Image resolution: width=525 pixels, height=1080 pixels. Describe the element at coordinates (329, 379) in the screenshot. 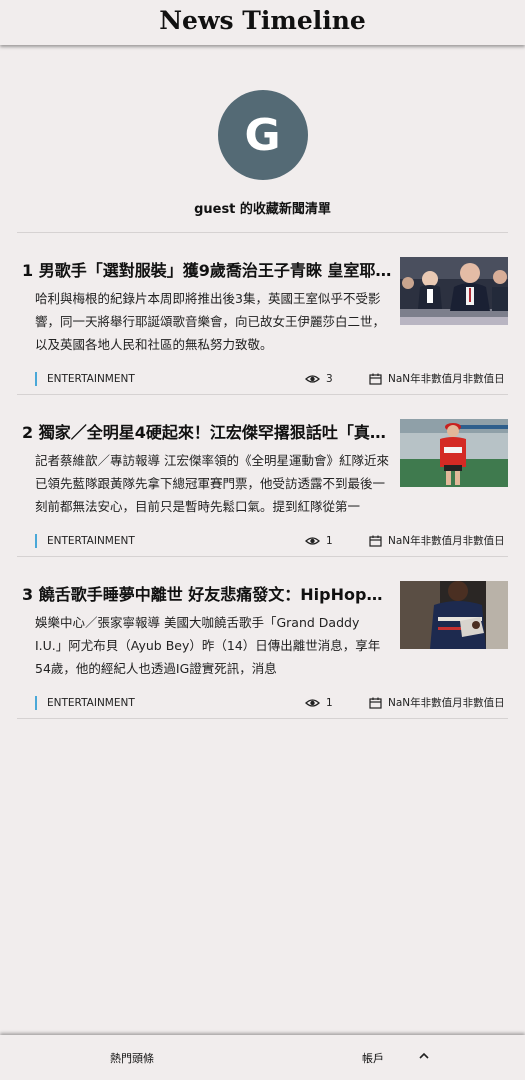

I see `view-count-value: 3` at that location.